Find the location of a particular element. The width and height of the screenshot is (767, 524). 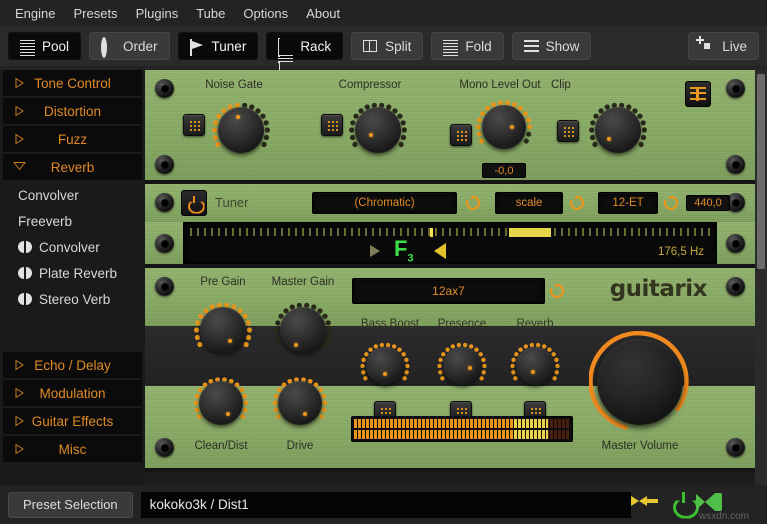

knob-label-noise-gate: Noise Gate is located at coordinates (234, 85).